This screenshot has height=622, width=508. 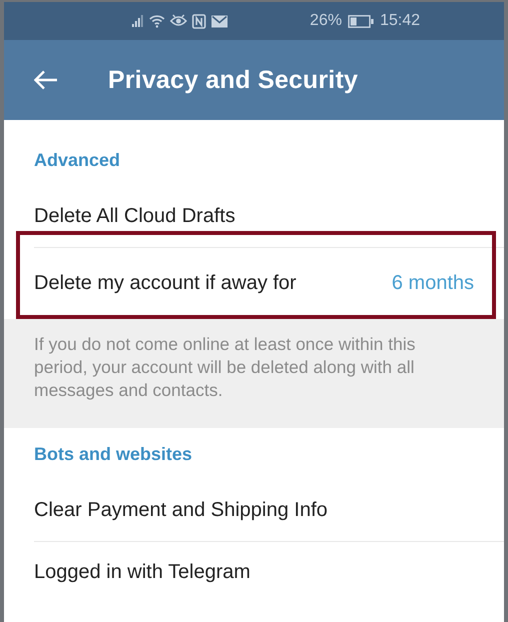 I want to click on item-label: Logged in with Telegram, so click(x=142, y=572).